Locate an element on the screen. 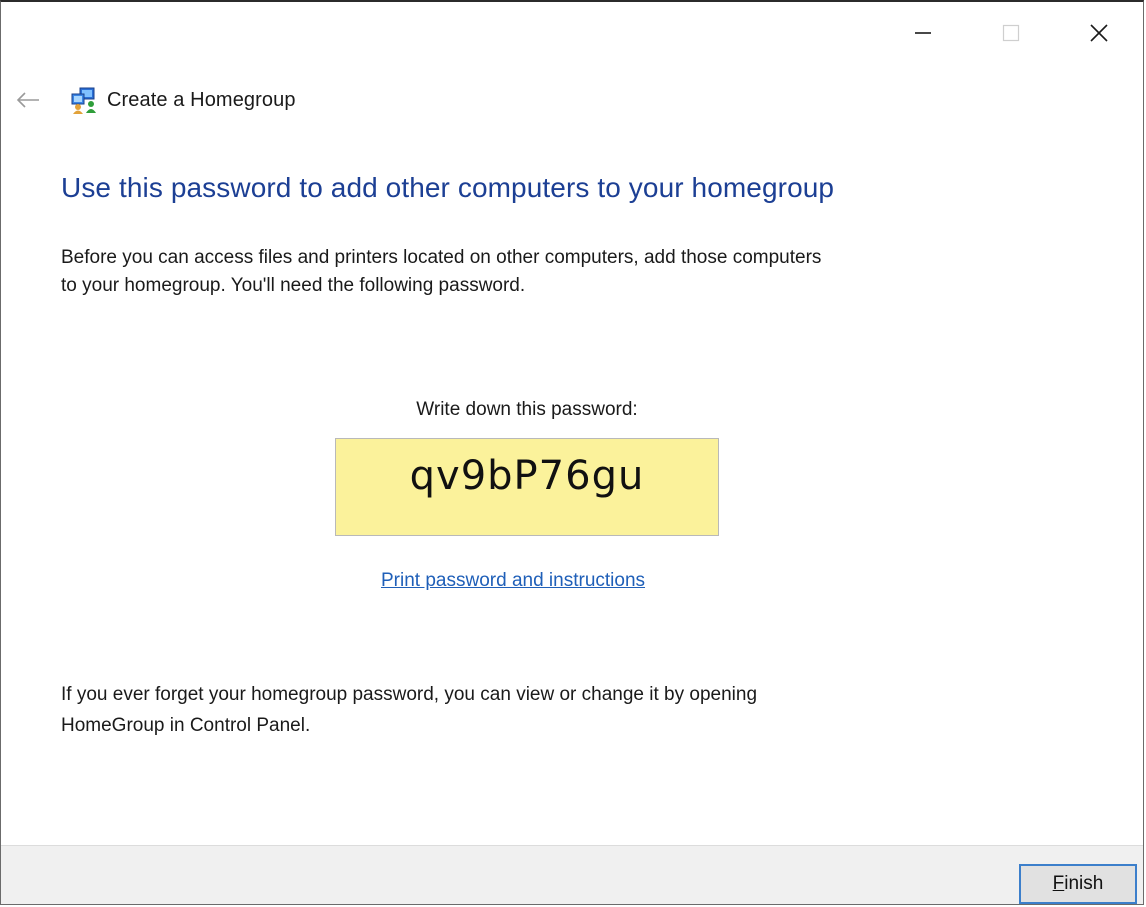 The height and width of the screenshot is (907, 1146). back-arrow-icon is located at coordinates (27, 100).